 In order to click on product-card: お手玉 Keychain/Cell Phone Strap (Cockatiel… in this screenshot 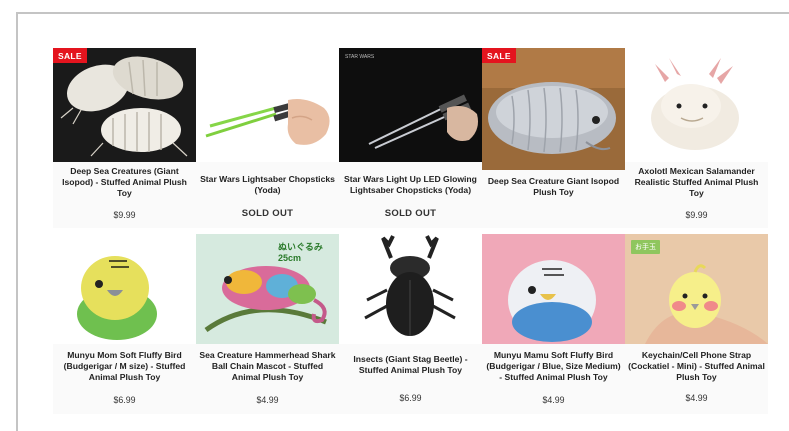, I will do `click(696, 324)`.